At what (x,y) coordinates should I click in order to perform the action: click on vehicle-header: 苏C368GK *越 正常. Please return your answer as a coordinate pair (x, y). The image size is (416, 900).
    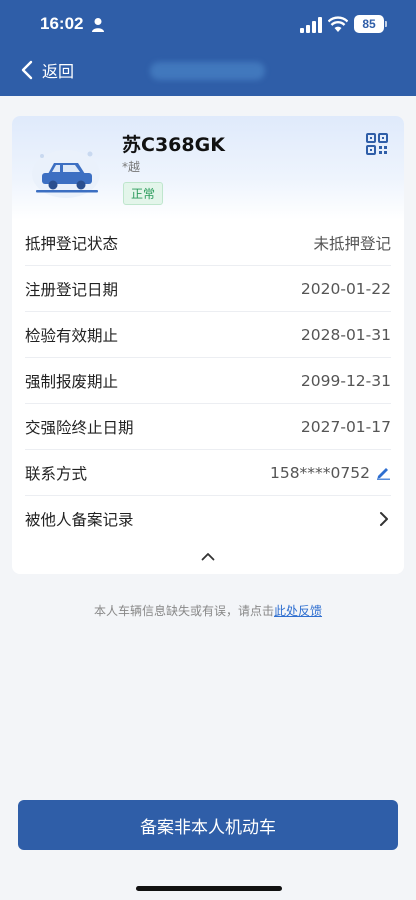
    Looking at the image, I should click on (208, 168).